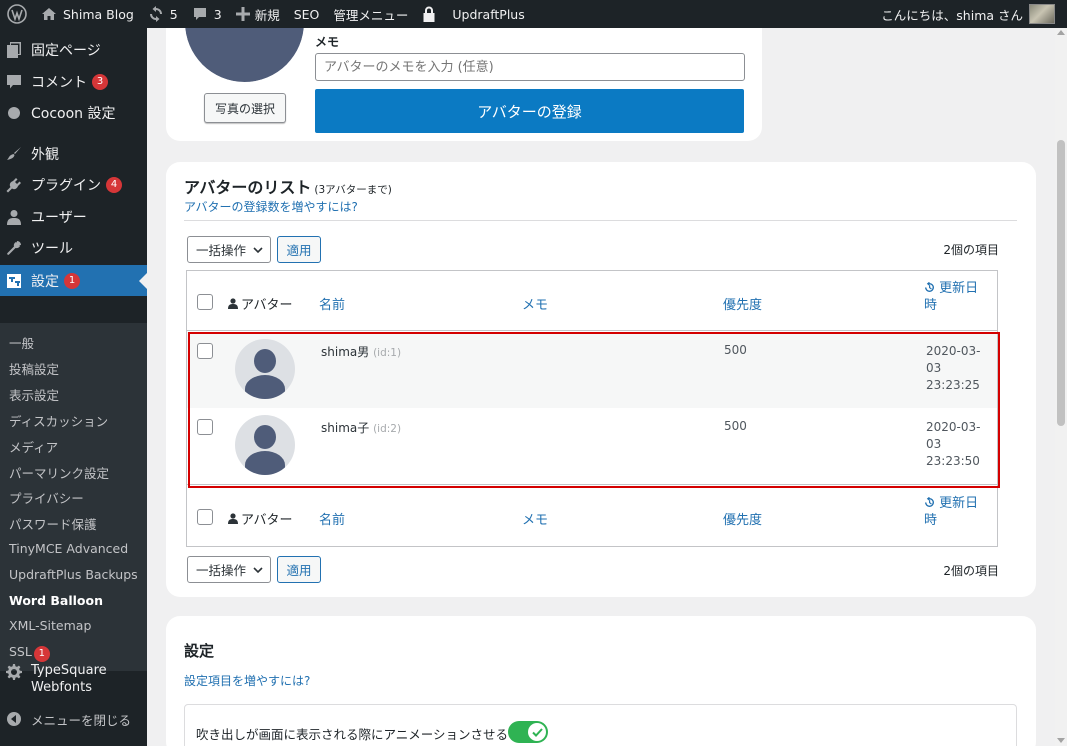 Image resolution: width=1067 pixels, height=746 pixels. Describe the element at coordinates (592, 446) in the screenshot. I see `table-row: shima子 (id:2) 500 2020-03- 03 23:23:50` at that location.